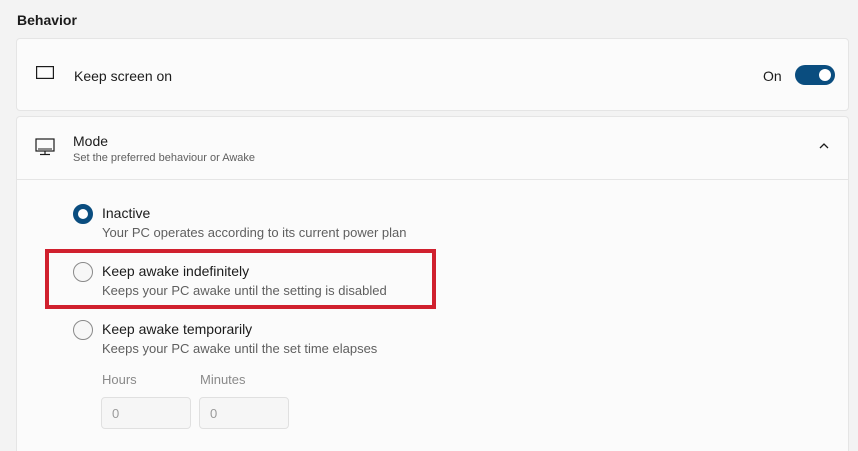  I want to click on divider, so click(432, 179).